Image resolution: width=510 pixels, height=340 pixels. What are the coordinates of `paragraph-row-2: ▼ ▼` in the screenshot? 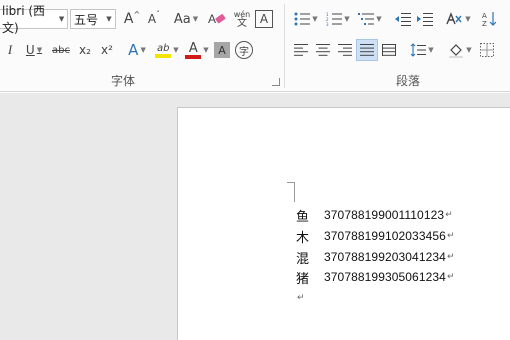 It's located at (394, 50).